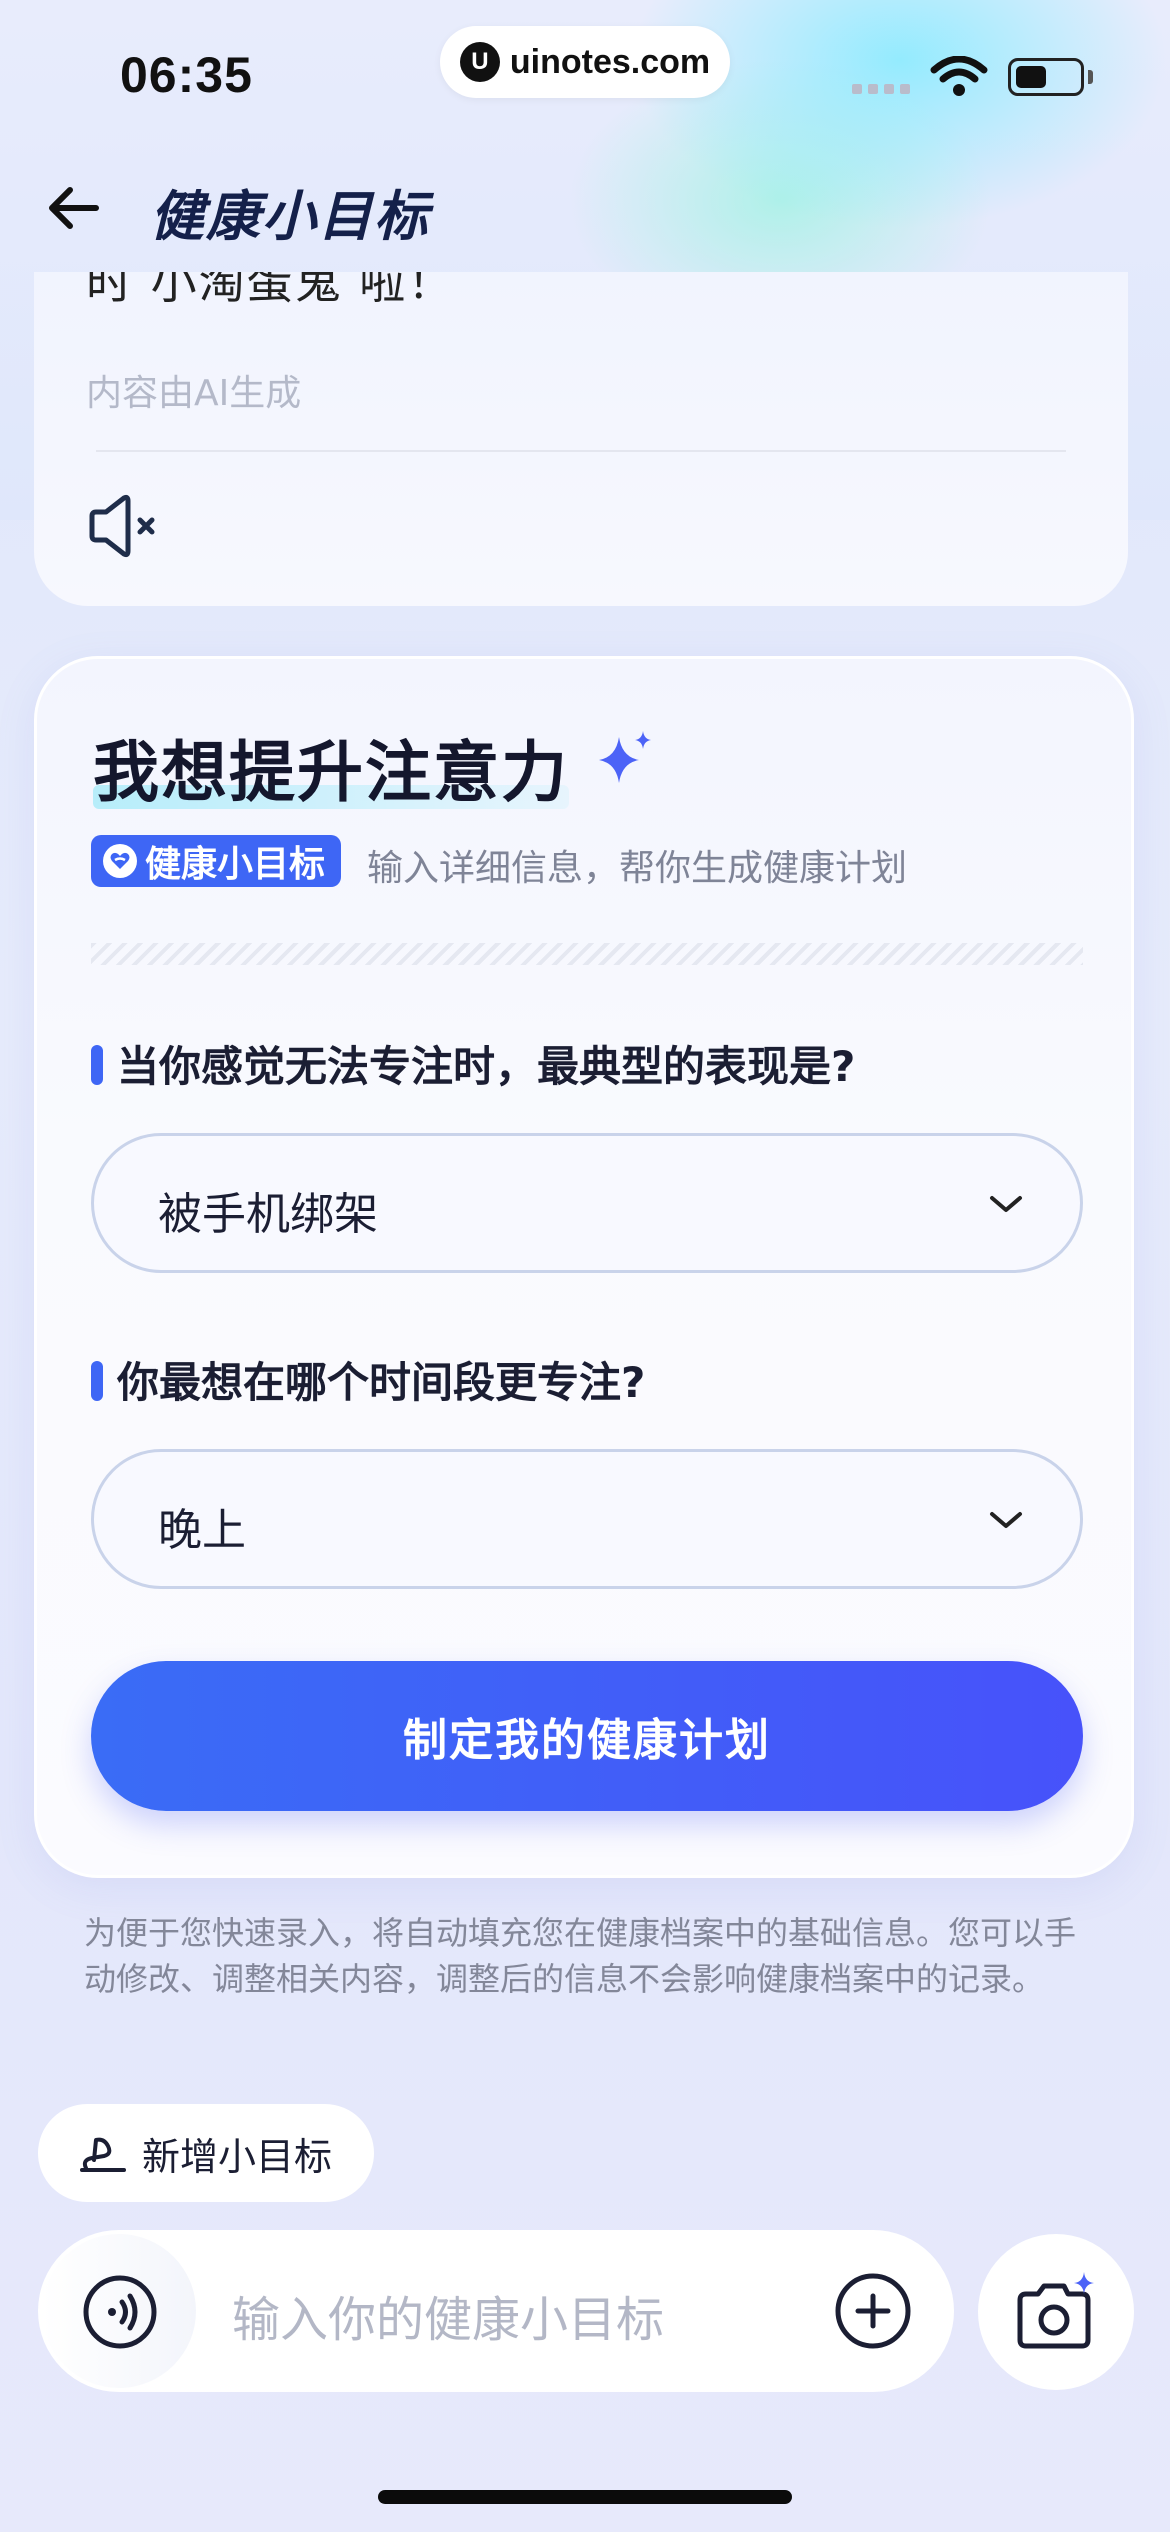  I want to click on add-goal-label: 新增小目标, so click(237, 2156).